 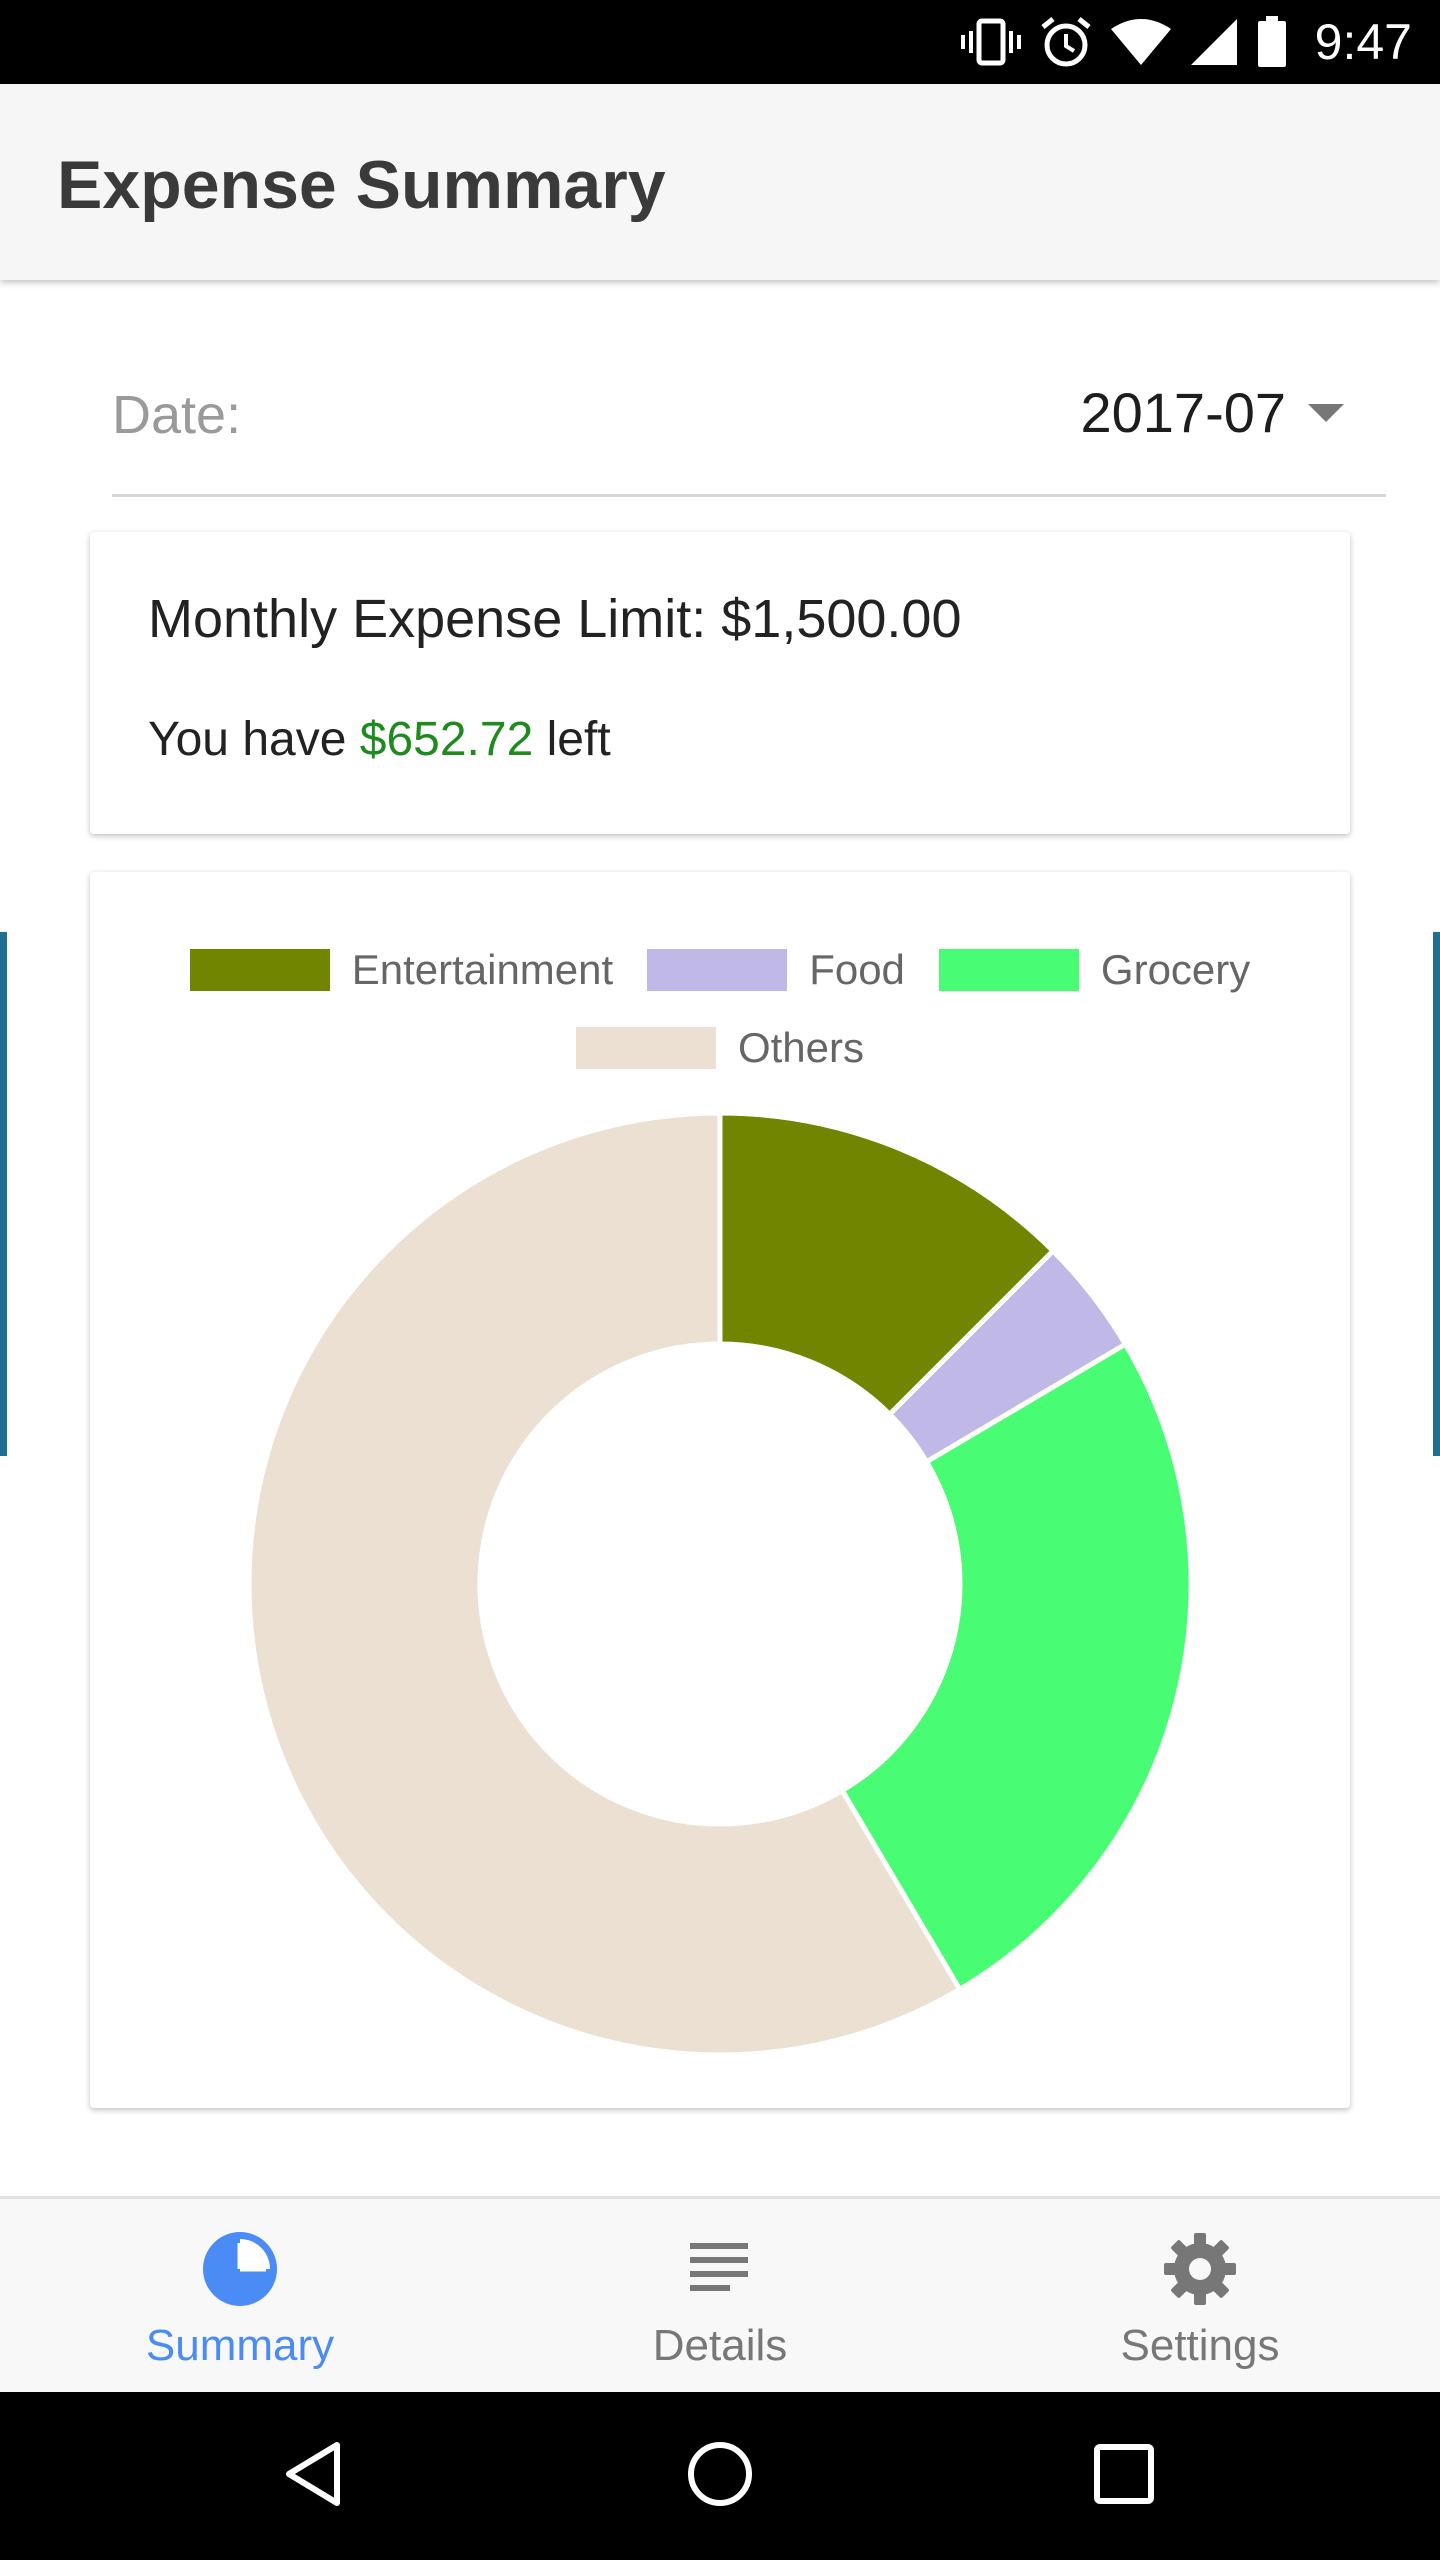 What do you see at coordinates (749, 428) in the screenshot?
I see `date-filter-row: Date: 2017-07` at bounding box center [749, 428].